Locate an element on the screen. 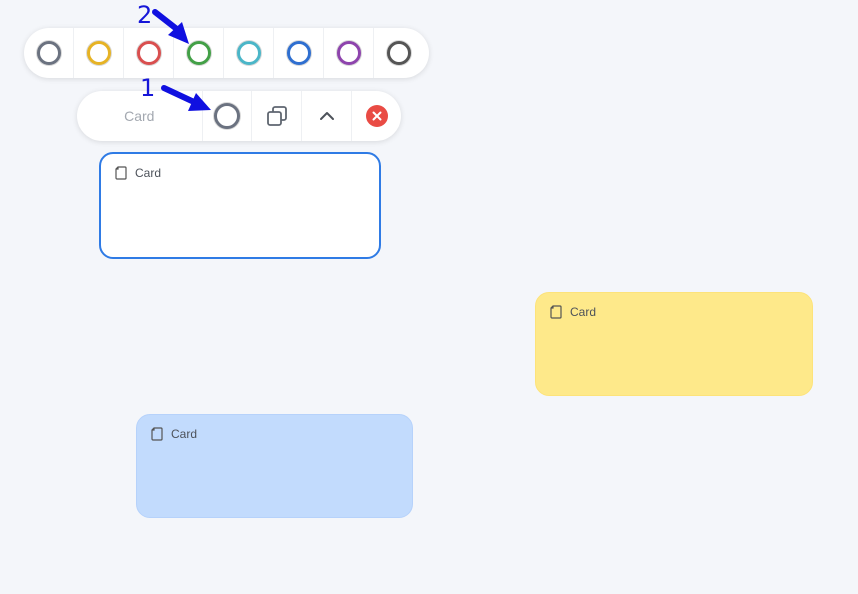 The height and width of the screenshot is (594, 858). annotation-1-arrow is located at coordinates (186, 98).